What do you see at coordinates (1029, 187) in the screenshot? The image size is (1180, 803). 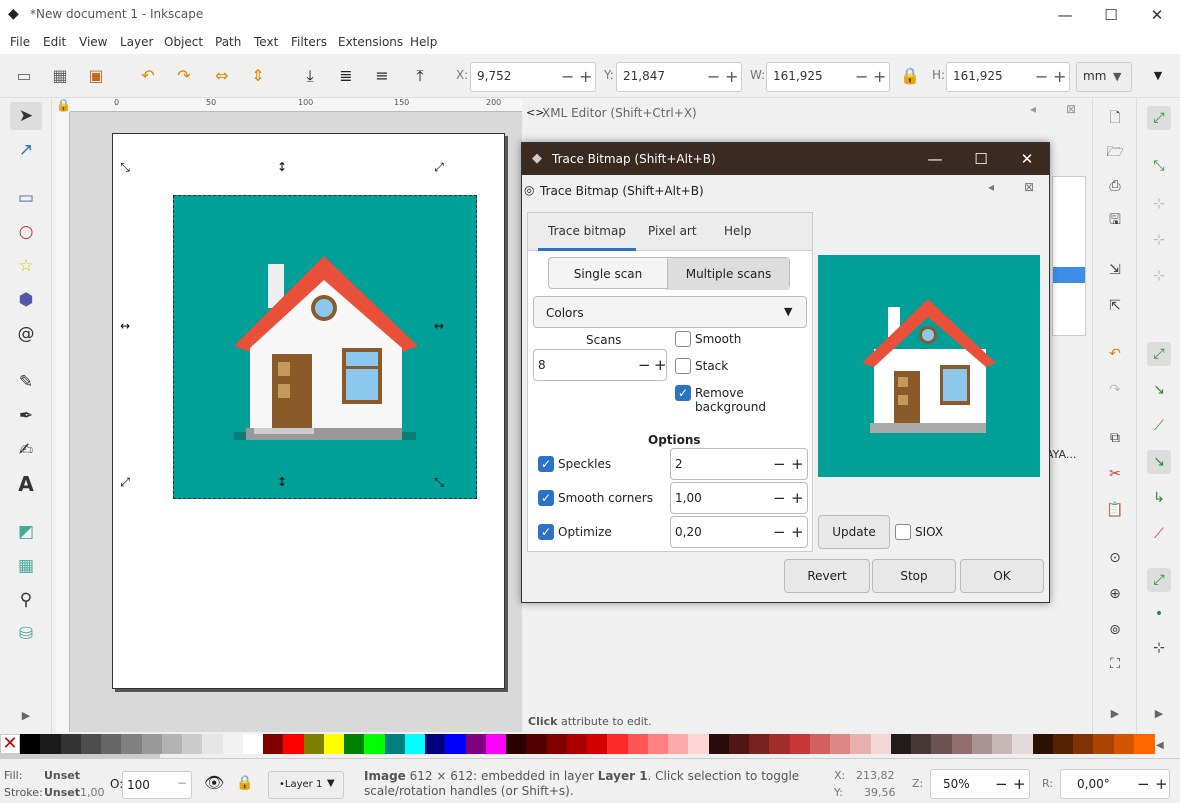 I see `dialog-panel-close-icon: ⊠` at bounding box center [1029, 187].